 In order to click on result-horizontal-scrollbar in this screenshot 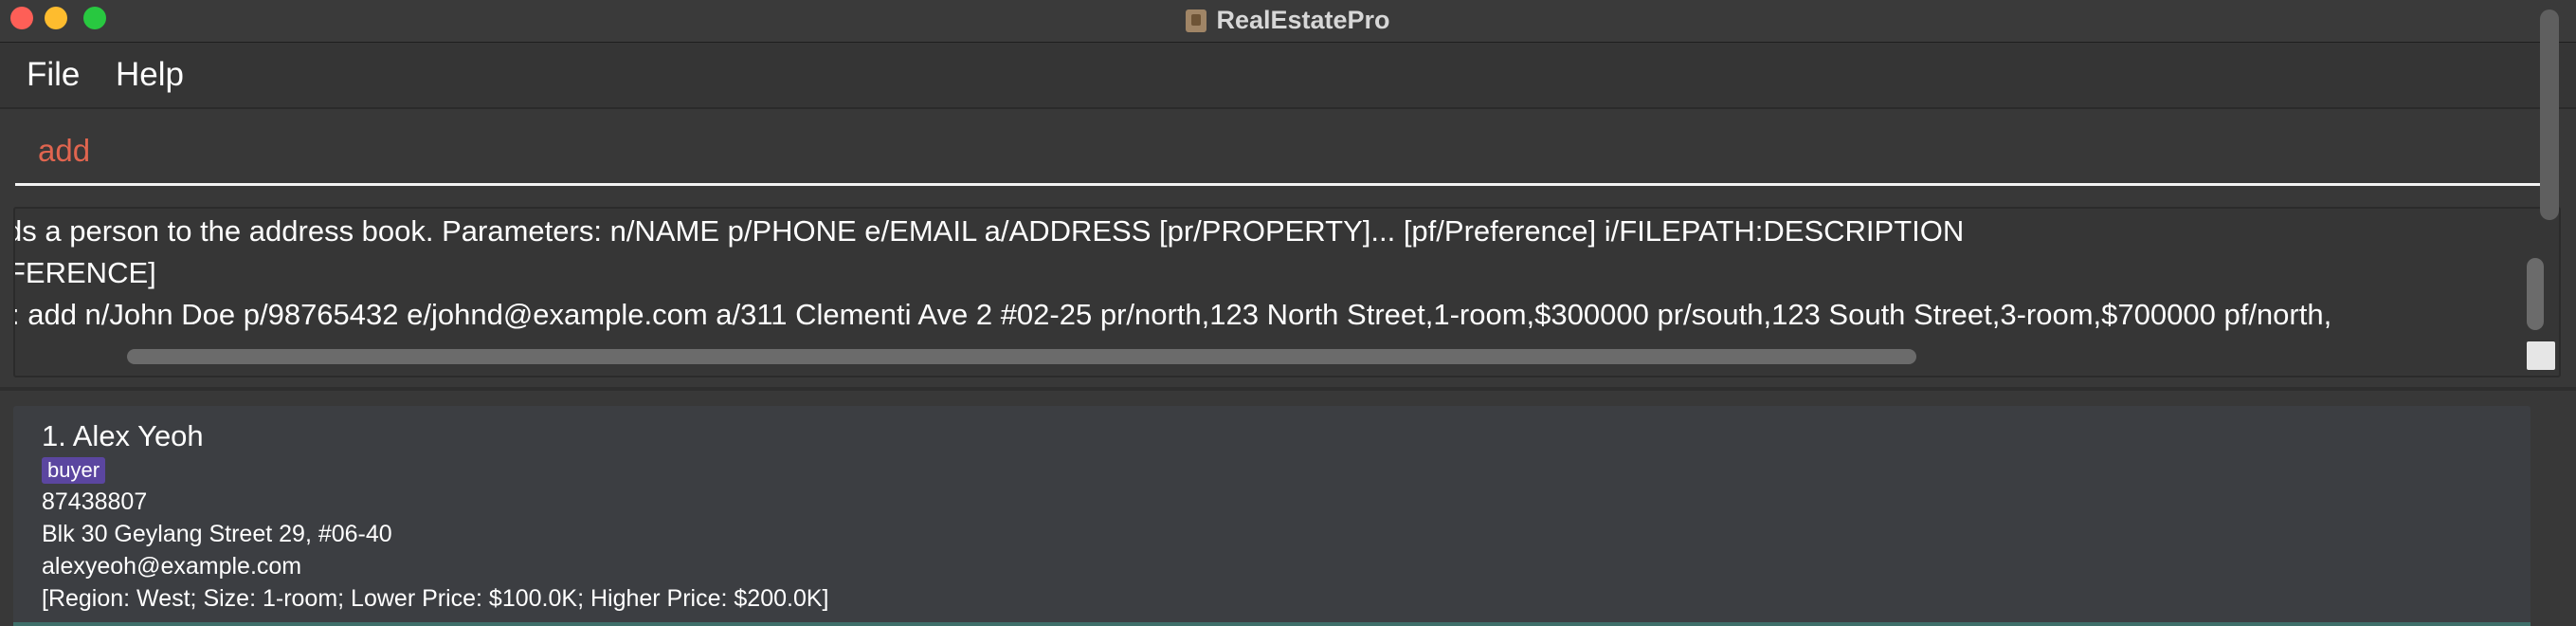, I will do `click(1021, 356)`.